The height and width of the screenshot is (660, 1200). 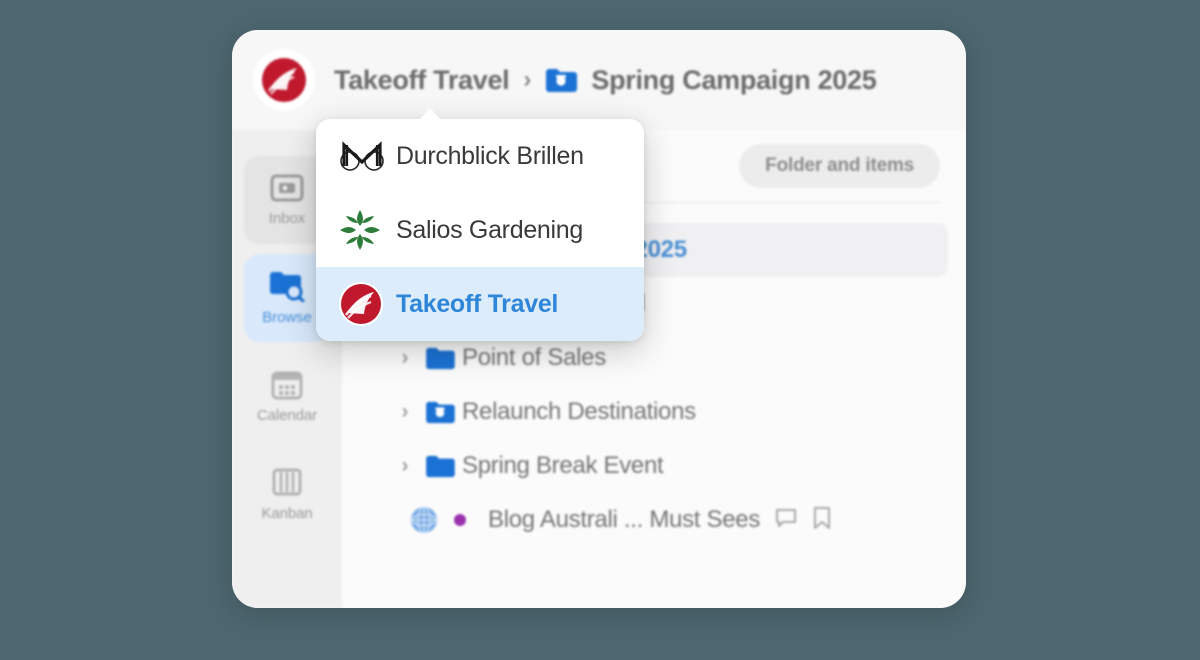 What do you see at coordinates (786, 520) in the screenshot?
I see `comment-icon` at bounding box center [786, 520].